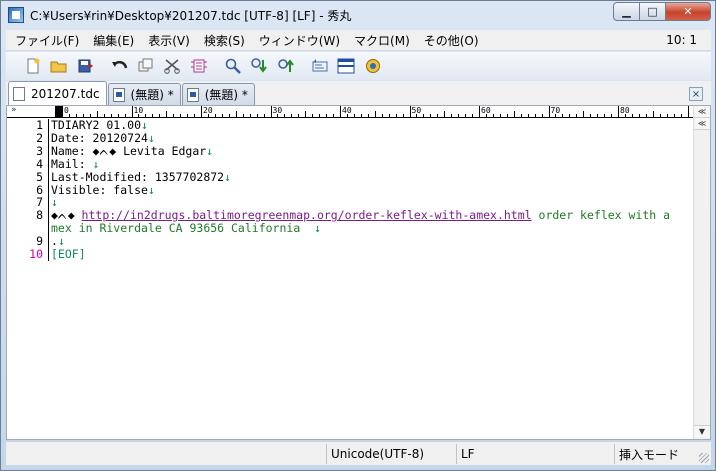  Describe the element at coordinates (259, 66) in the screenshot. I see `find-down-button` at that location.